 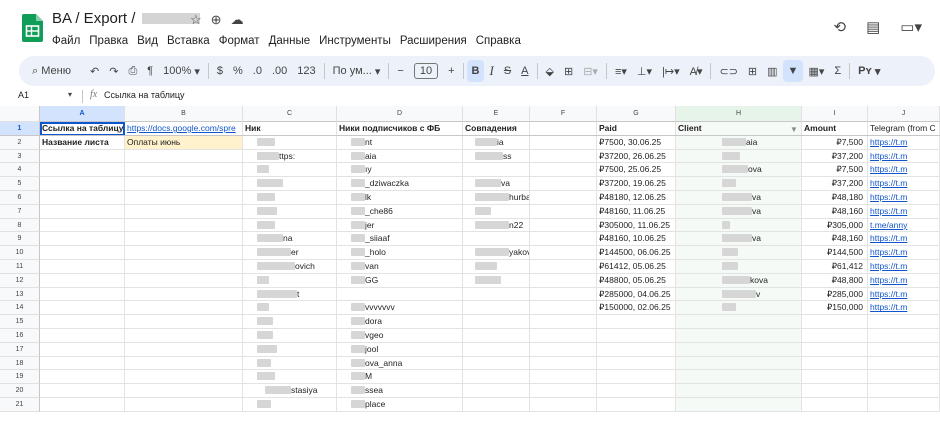 I want to click on menu-format: Формат, so click(x=239, y=41).